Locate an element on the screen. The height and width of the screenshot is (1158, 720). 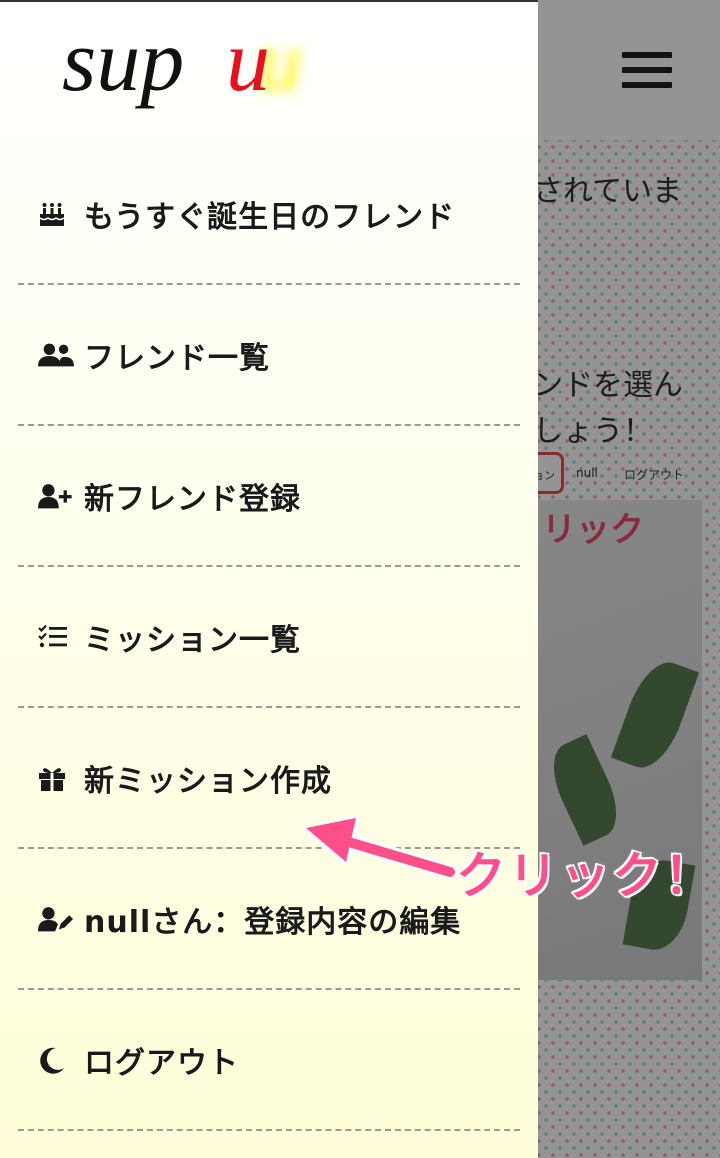
menu-item-label: ミッション一覧 is located at coordinates (192, 640).